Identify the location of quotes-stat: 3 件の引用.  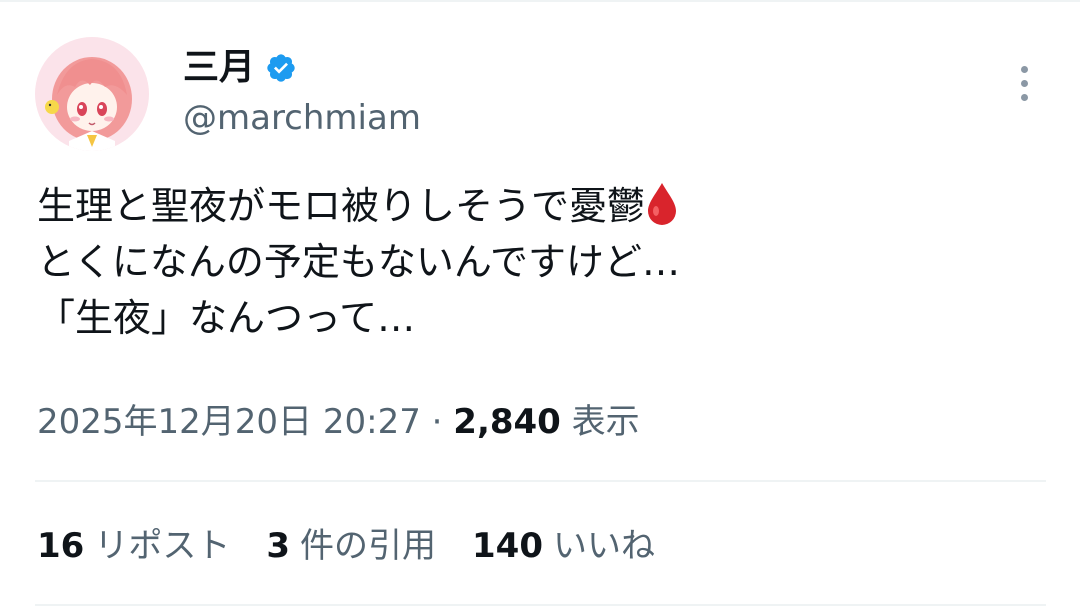
(351, 546).